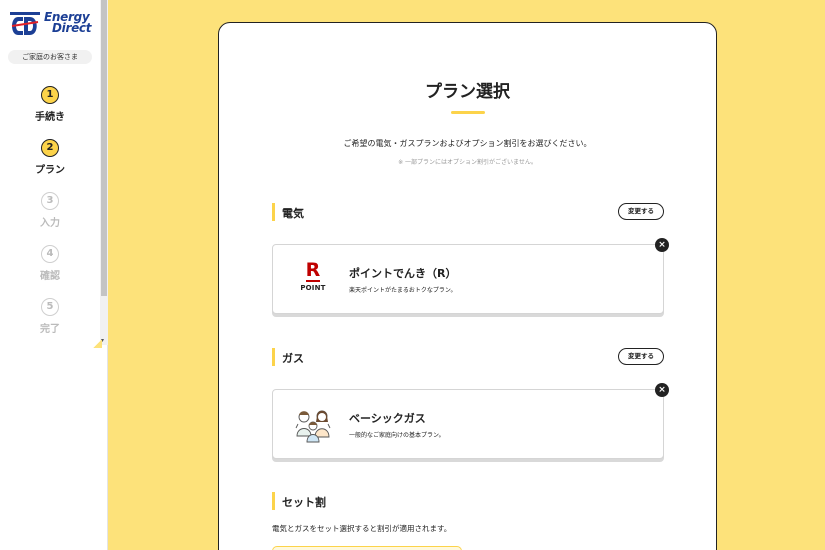 The height and width of the screenshot is (550, 825). What do you see at coordinates (50, 170) in the screenshot?
I see `step-label: プラン` at bounding box center [50, 170].